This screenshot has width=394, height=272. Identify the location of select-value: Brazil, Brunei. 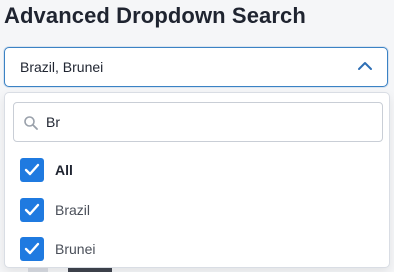
(62, 67).